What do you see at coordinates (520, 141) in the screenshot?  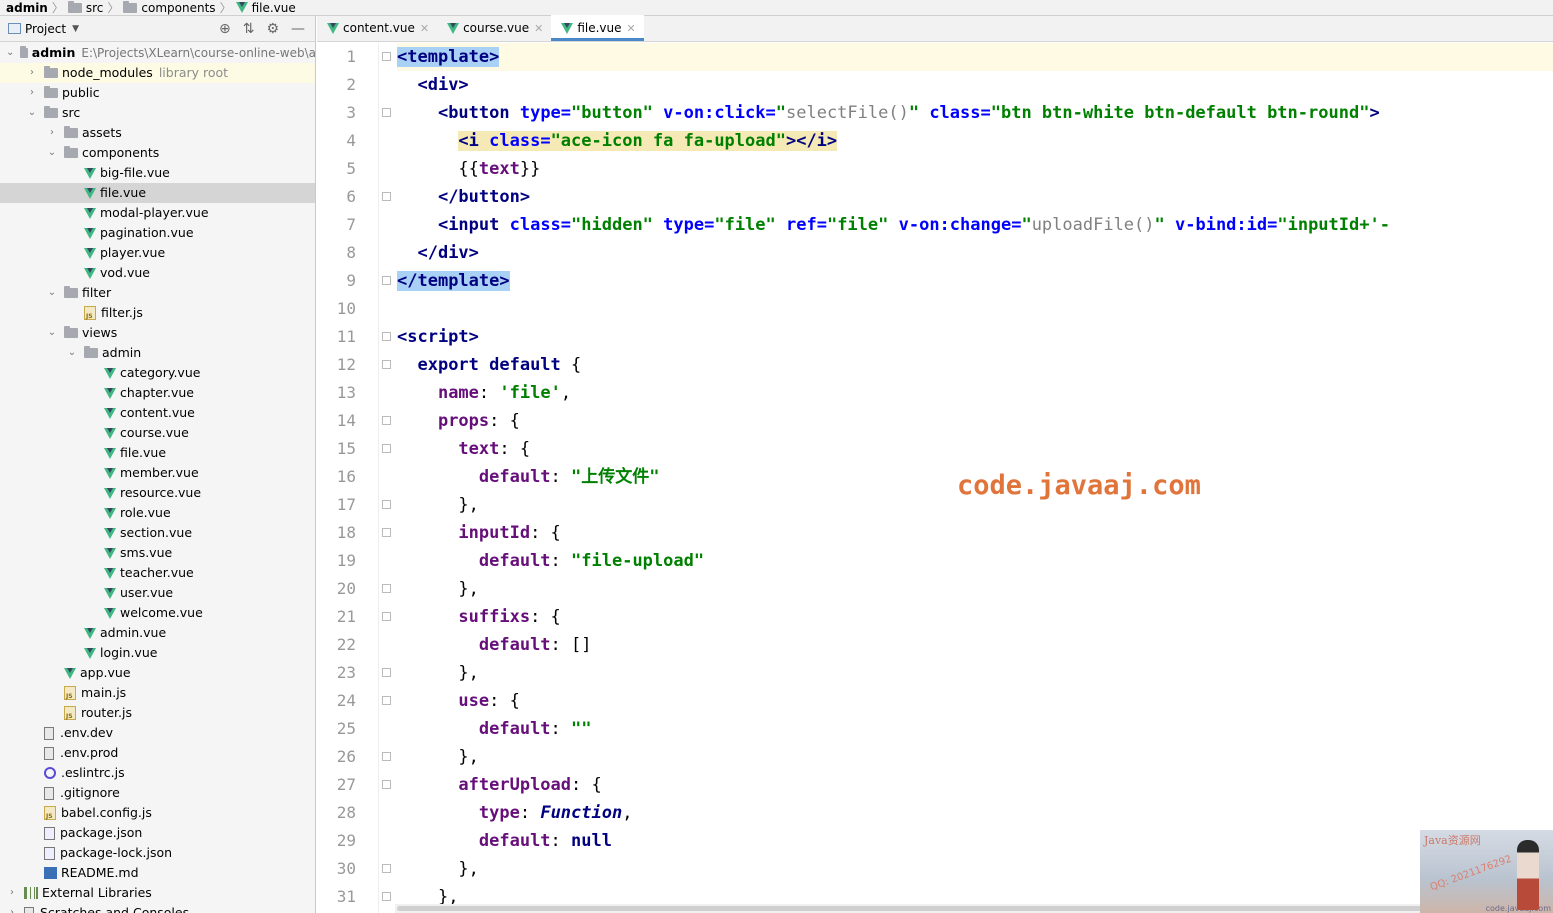 I see `code-token: class=` at bounding box center [520, 141].